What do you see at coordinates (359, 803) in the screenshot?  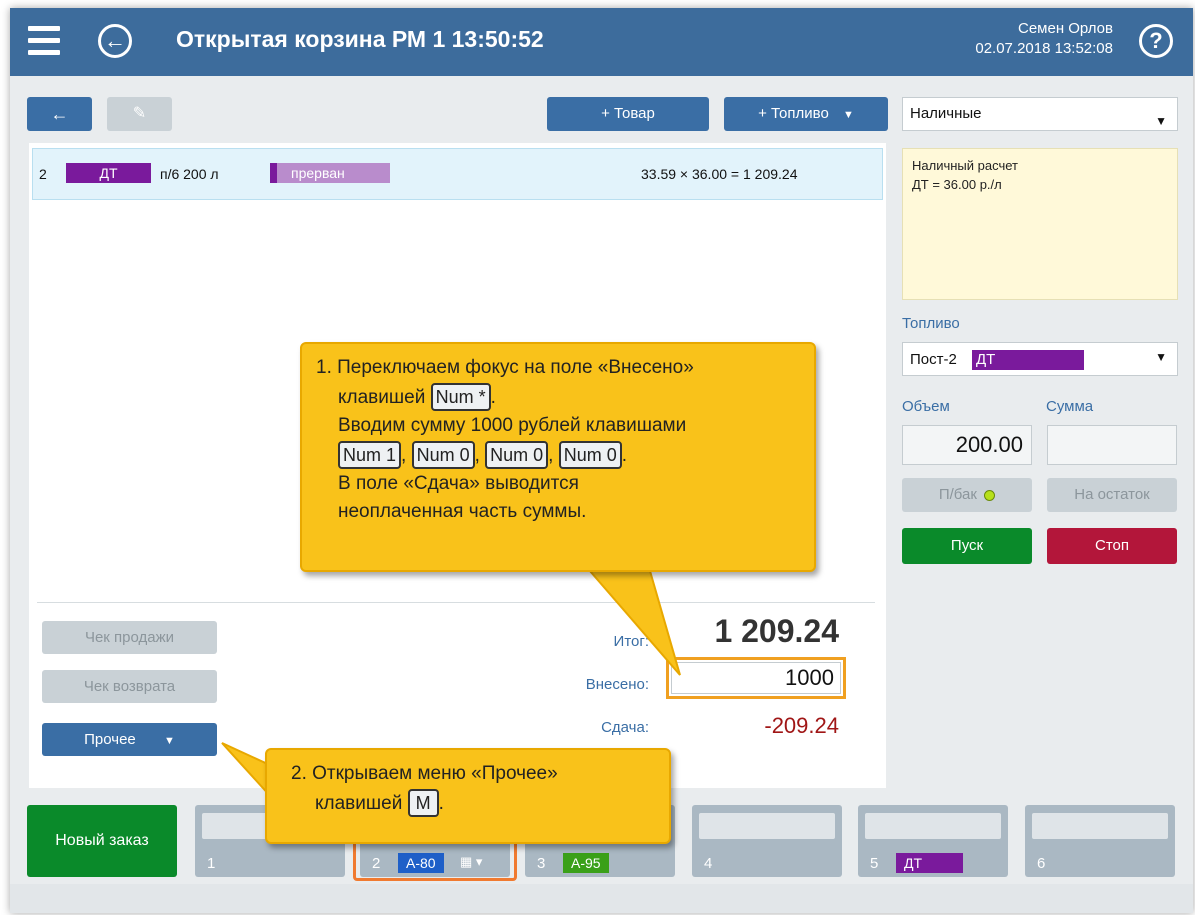 I see `callout-2-text: клавишей` at bounding box center [359, 803].